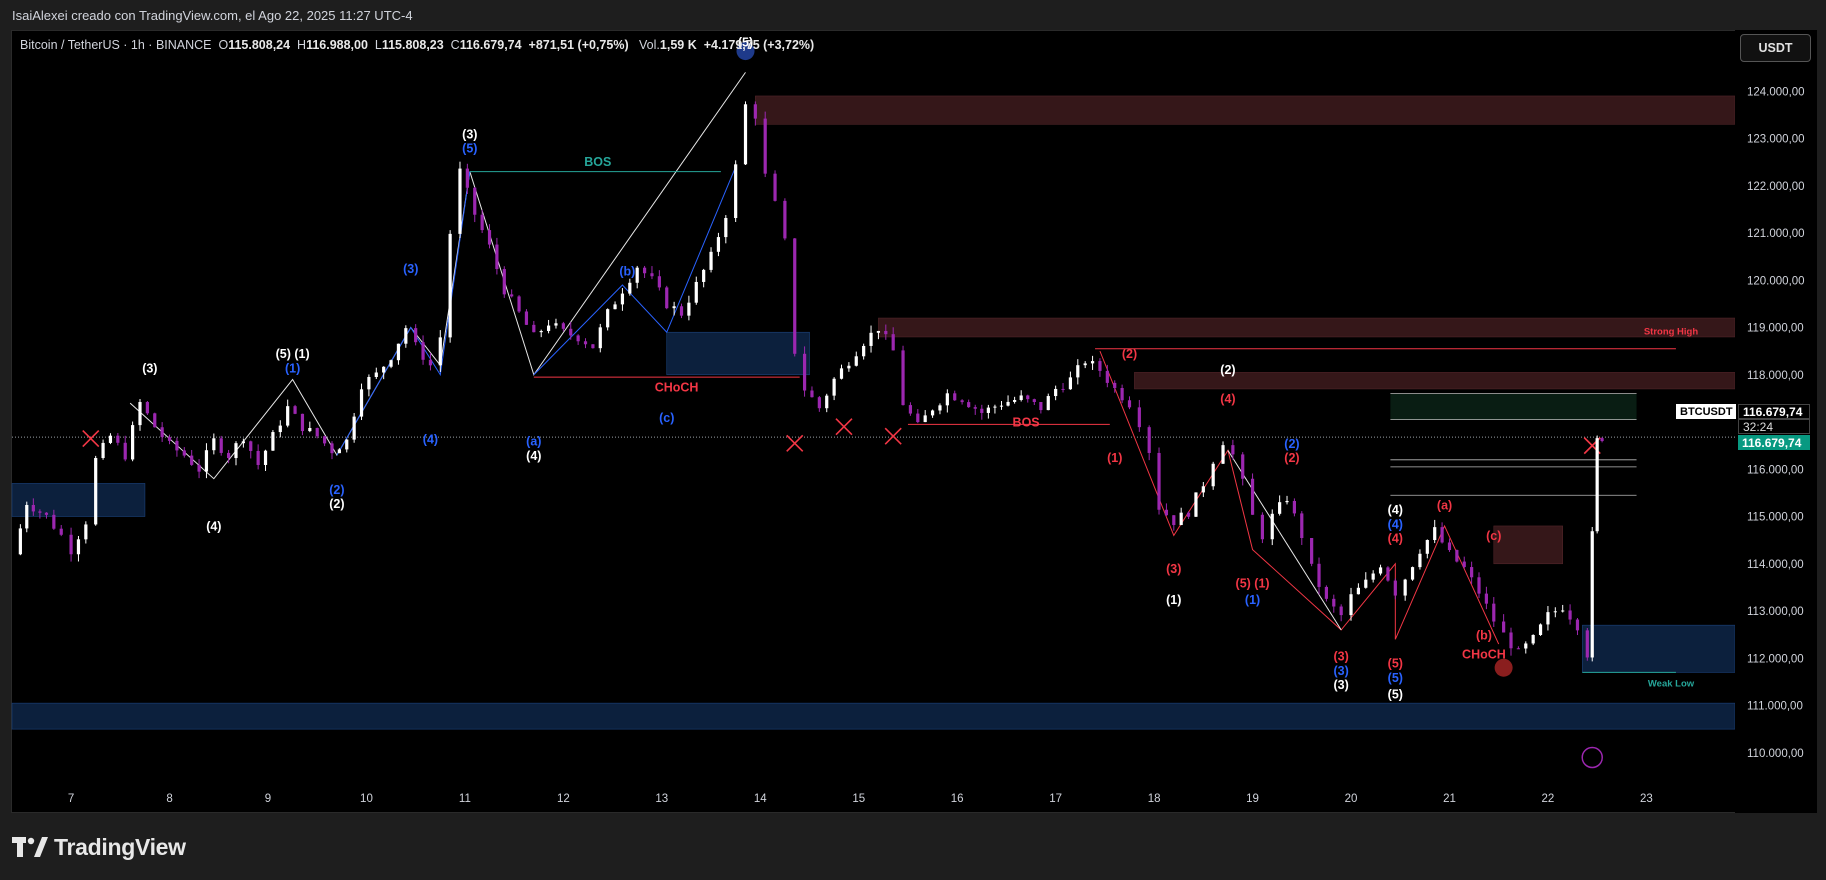 This screenshot has height=880, width=1826. I want to click on legend-change: +871,51 (+0,75%), so click(578, 45).